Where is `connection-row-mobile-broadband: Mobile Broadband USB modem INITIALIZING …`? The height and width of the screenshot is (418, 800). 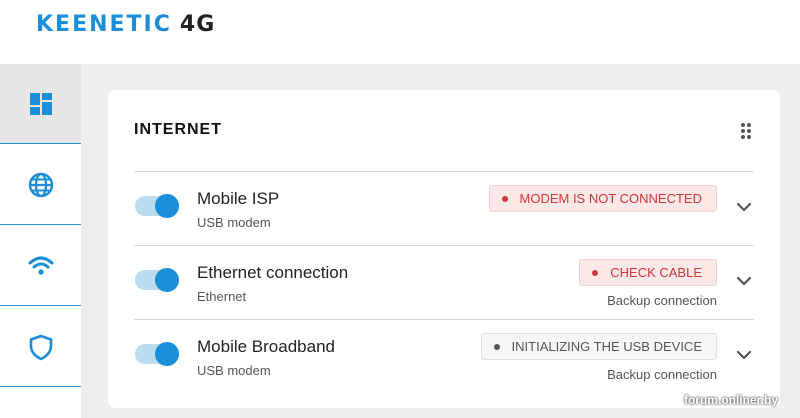
connection-row-mobile-broadband: Mobile Broadband USB modem INITIALIZING … is located at coordinates (444, 356).